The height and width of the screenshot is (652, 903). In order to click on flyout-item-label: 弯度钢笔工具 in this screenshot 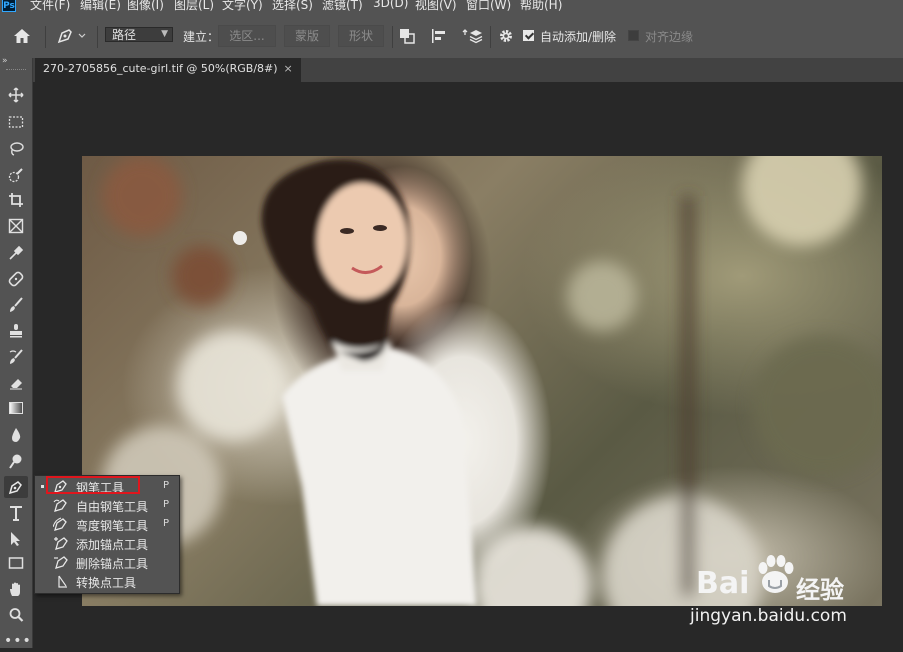, I will do `click(112, 526)`.